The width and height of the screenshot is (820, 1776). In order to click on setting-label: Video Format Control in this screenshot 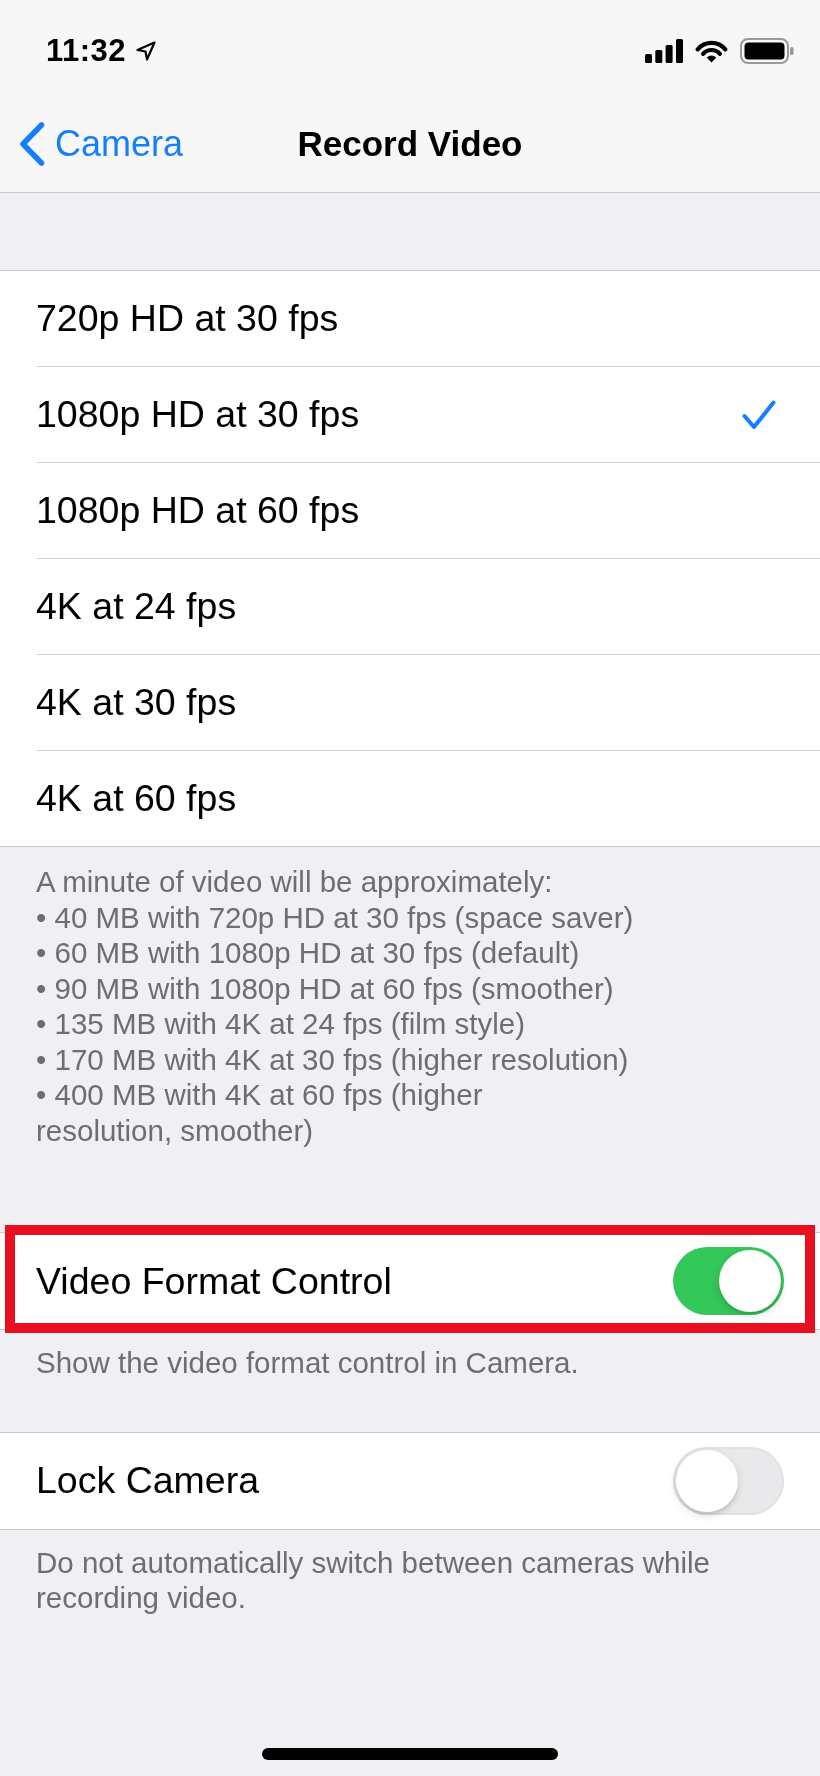, I will do `click(214, 1281)`.